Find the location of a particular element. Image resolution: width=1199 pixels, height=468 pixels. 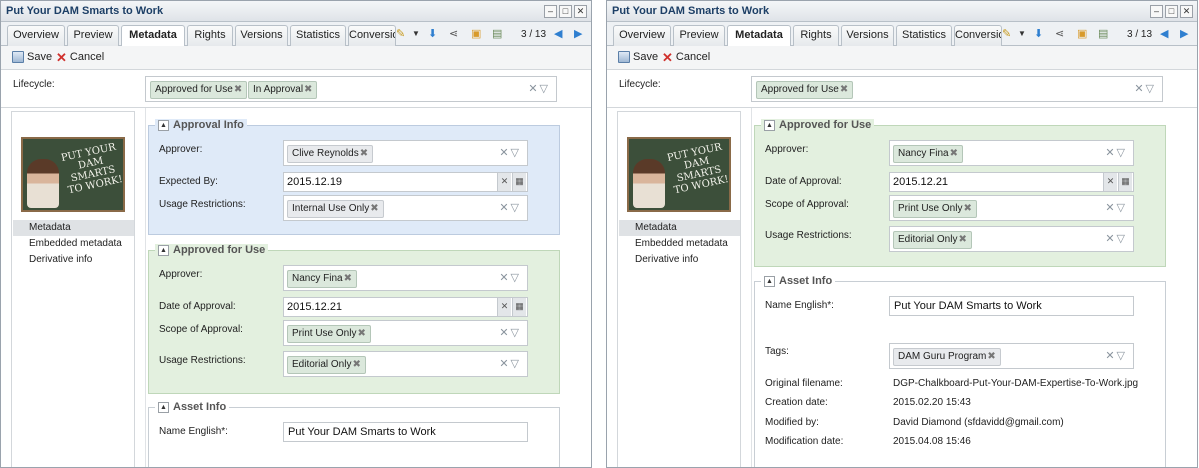

download-icon: ⬇ is located at coordinates (432, 34).